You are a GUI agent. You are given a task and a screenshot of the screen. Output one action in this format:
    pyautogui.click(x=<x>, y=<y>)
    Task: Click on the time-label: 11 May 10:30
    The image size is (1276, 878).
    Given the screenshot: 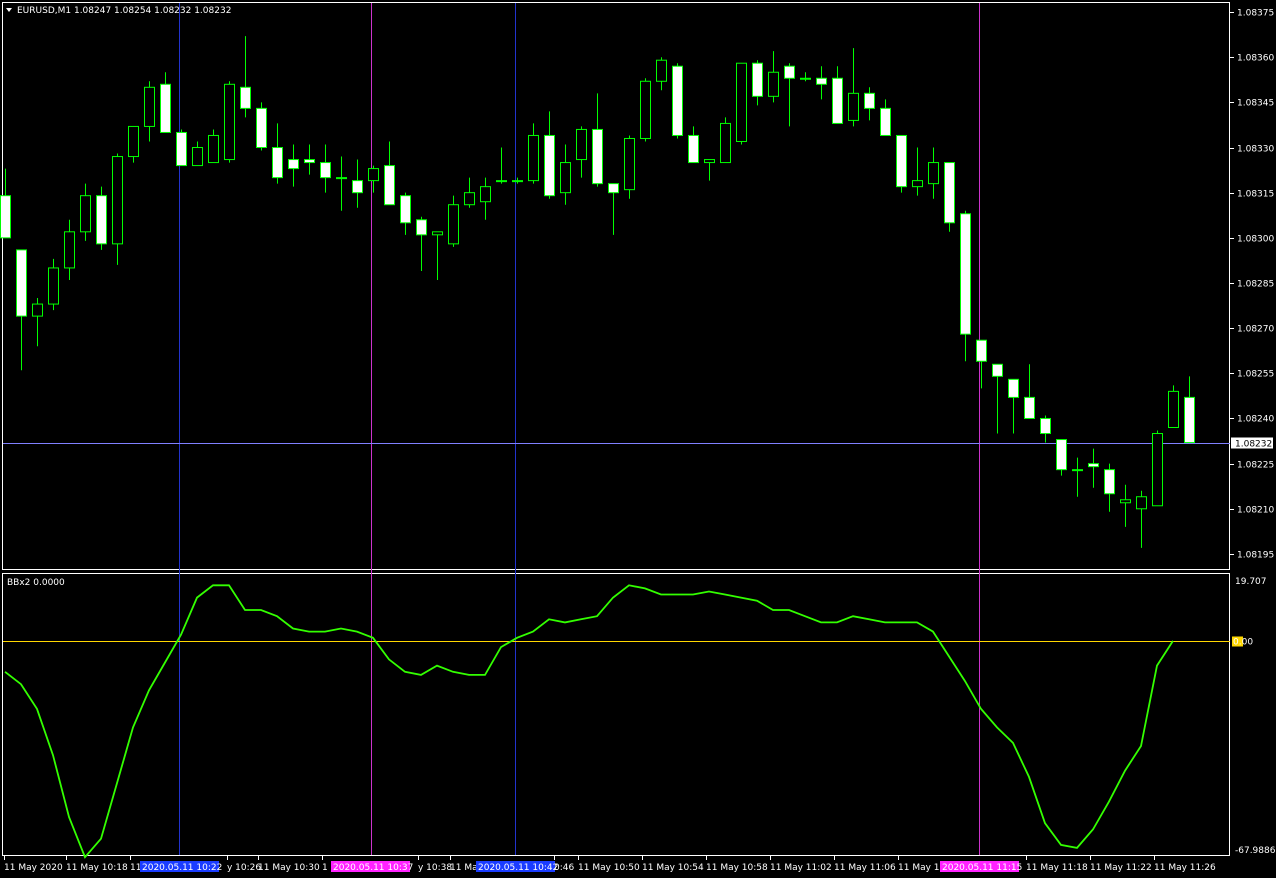 What is the action you would take?
    pyautogui.click(x=289, y=868)
    